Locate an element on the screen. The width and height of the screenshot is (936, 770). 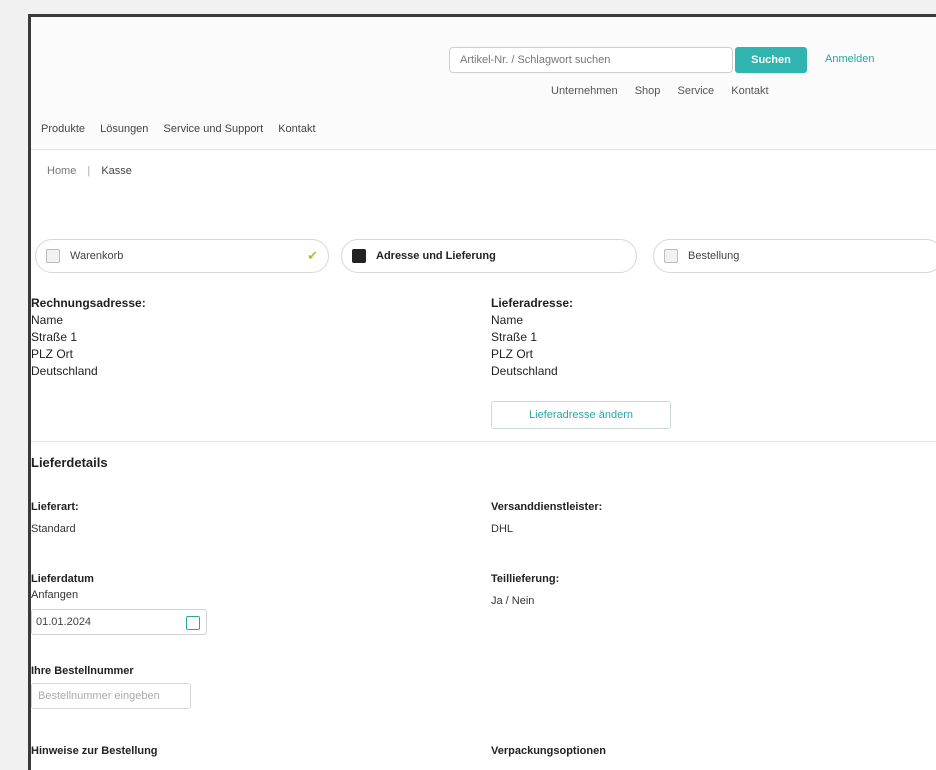
utilnav-item-service: Service is located at coordinates (695, 91).